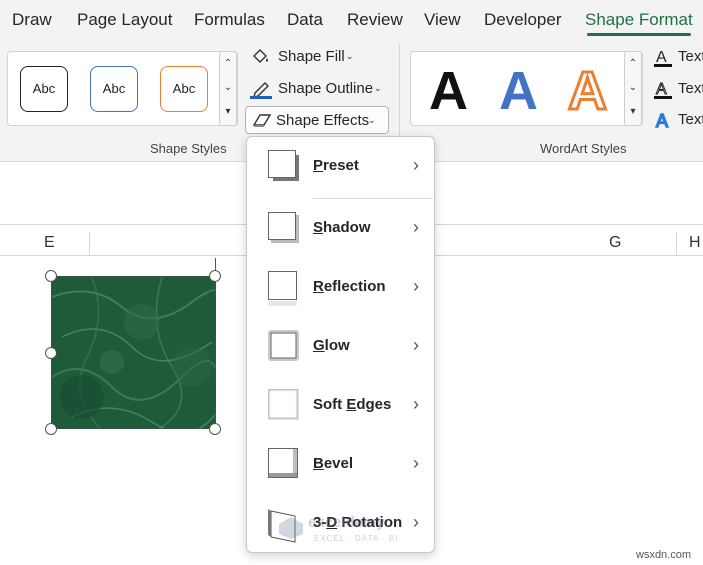 Image resolution: width=703 pixels, height=565 pixels. I want to click on shape-style-thumb-blue: Abc, so click(114, 89).